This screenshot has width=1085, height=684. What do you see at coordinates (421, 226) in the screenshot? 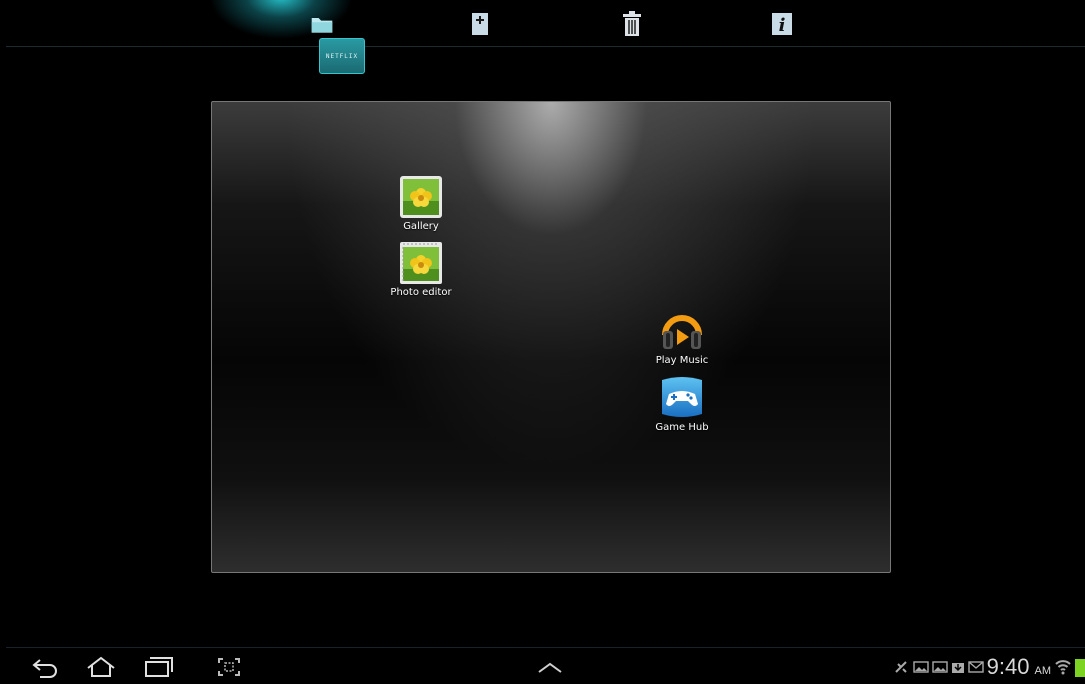
I see `app-label: Gallery` at bounding box center [421, 226].